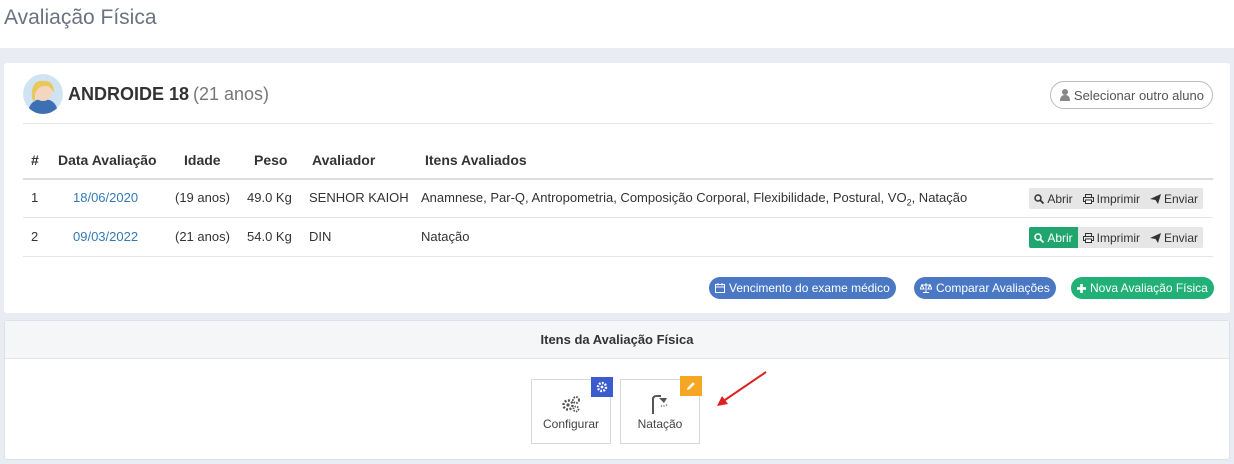 This screenshot has width=1234, height=464. What do you see at coordinates (43, 94) in the screenshot?
I see `avatar` at bounding box center [43, 94].